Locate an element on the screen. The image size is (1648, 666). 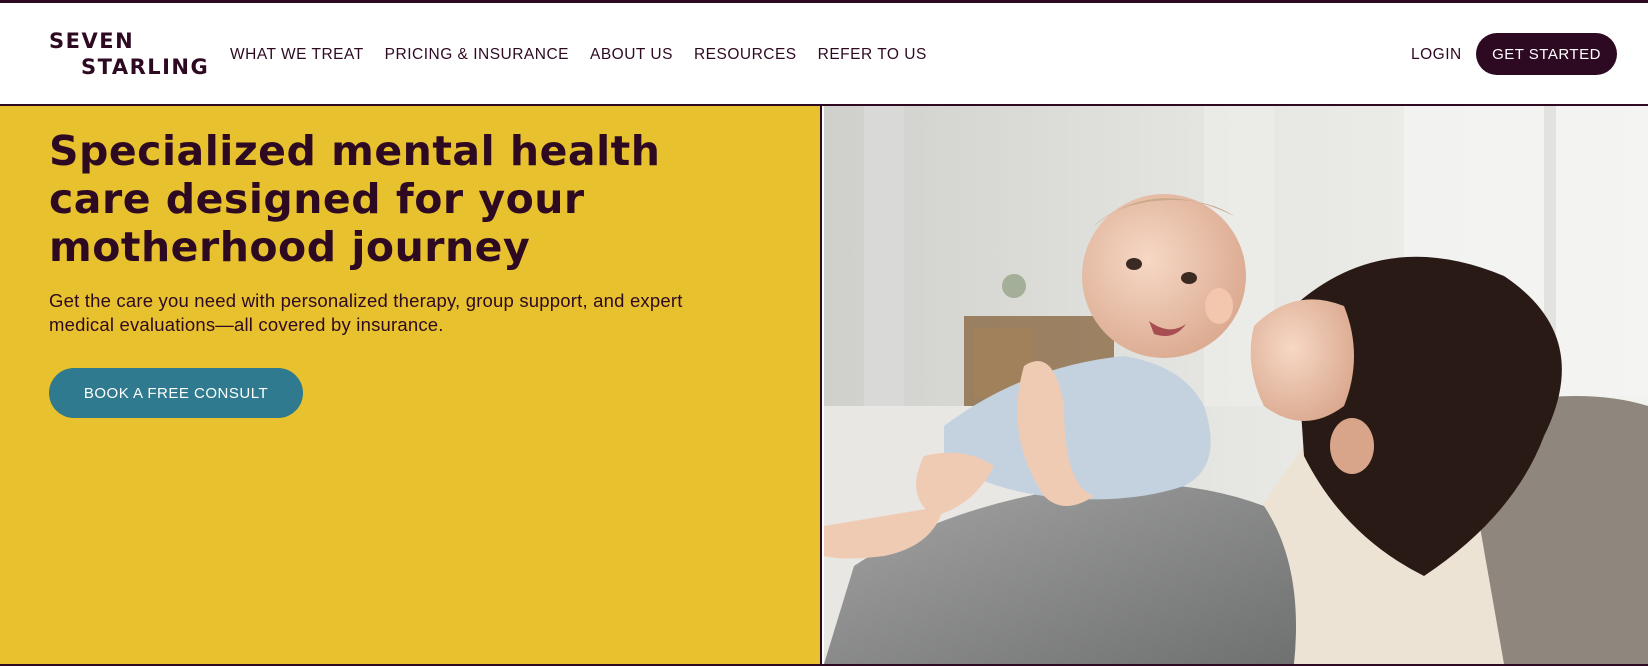
nav-item-refer-to-us: REFER TO US is located at coordinates (872, 55).